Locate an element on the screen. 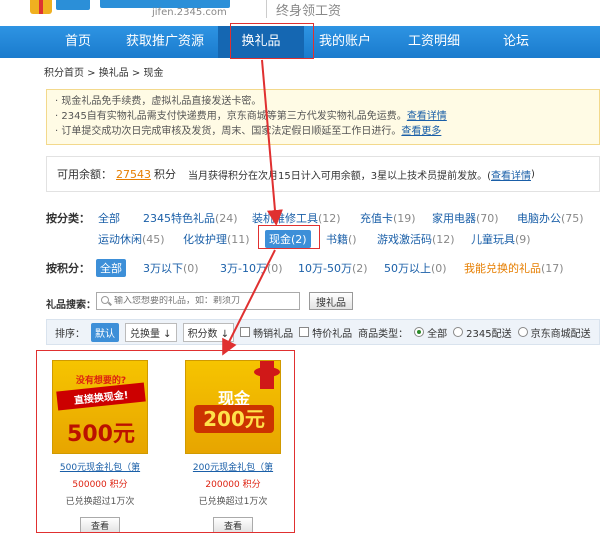 This screenshot has width=600, height=546. notice-details-link: 查看详情 is located at coordinates (427, 116).